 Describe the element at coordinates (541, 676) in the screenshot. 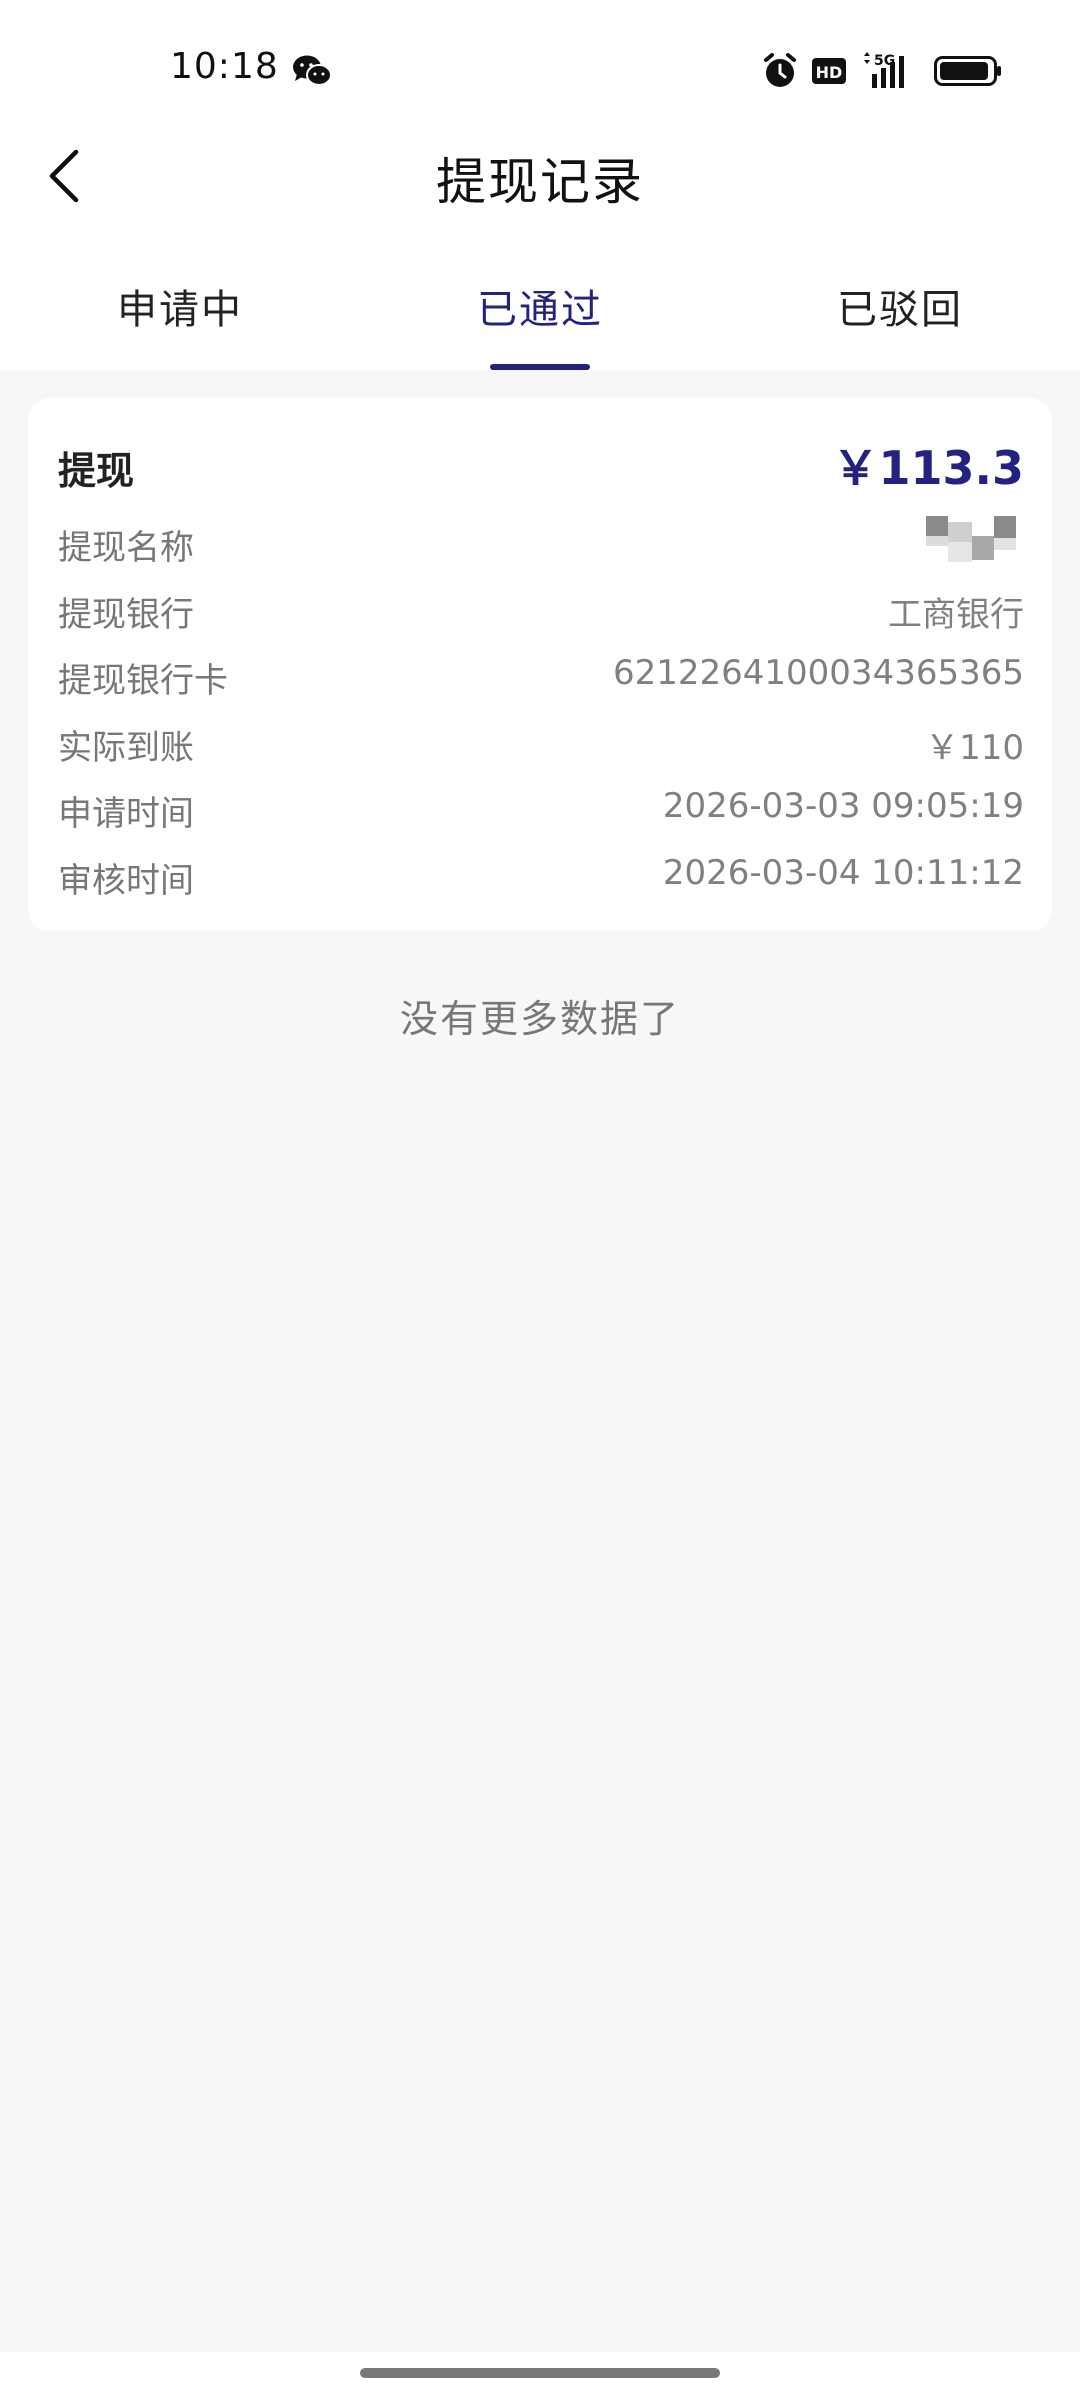

I see `detail-row-card: 提现银行卡 6212264100034365365` at that location.